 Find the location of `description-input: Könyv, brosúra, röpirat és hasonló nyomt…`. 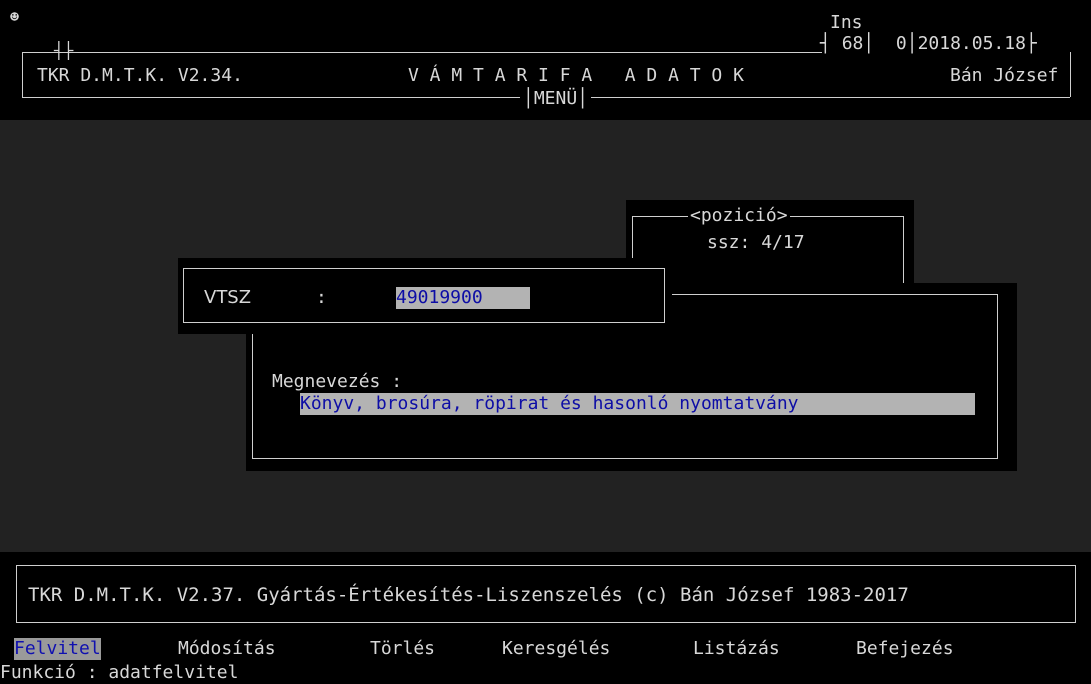

description-input: Könyv, brosúra, röpirat és hasonló nyomt… is located at coordinates (637, 404).